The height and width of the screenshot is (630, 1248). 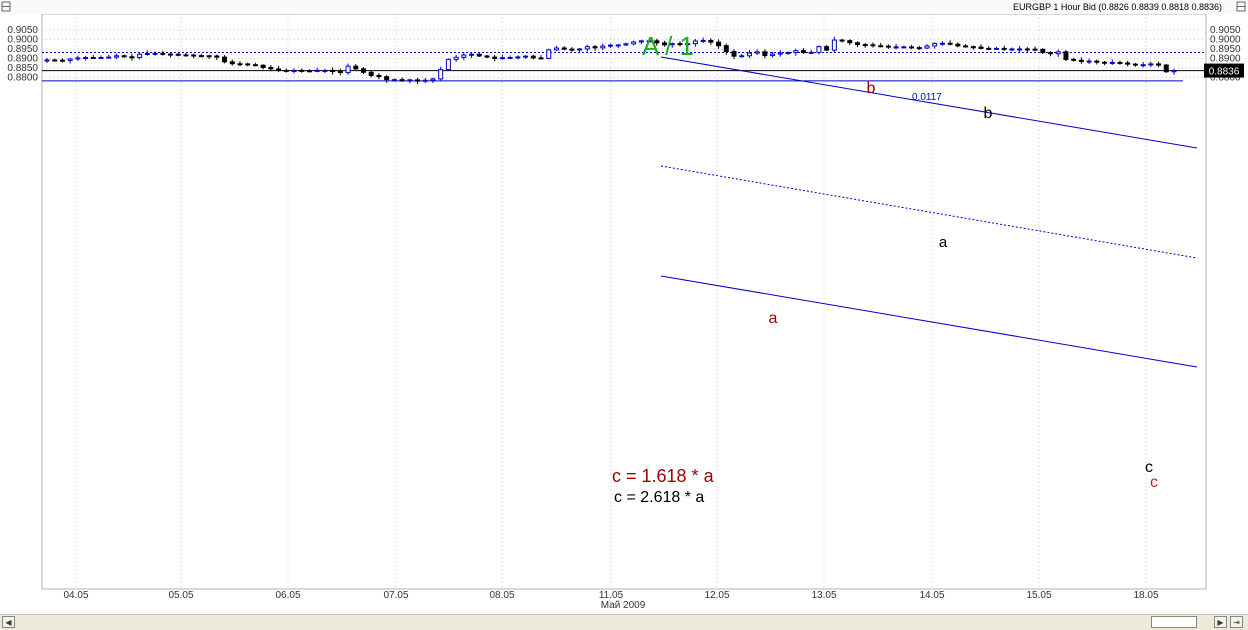 What do you see at coordinates (624, 622) in the screenshot?
I see `horizontal-scrollbar: ◀ ▶ ⇥` at bounding box center [624, 622].